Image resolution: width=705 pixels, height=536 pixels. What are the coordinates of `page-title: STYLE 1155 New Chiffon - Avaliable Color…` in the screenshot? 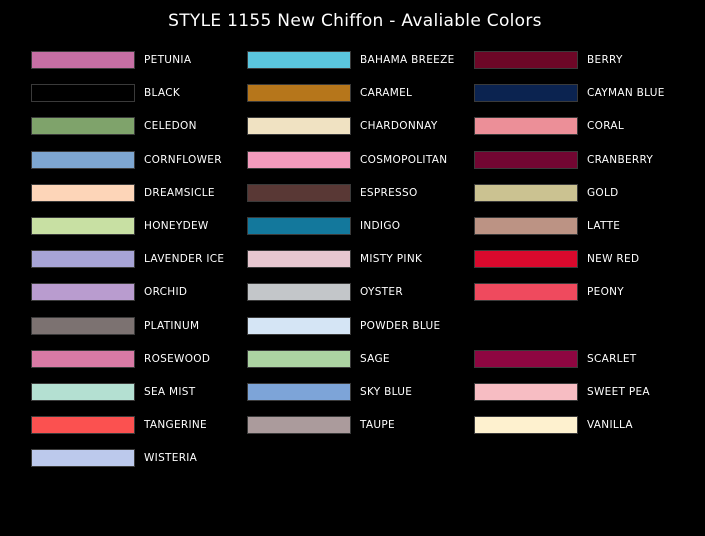 It's located at (355, 21).